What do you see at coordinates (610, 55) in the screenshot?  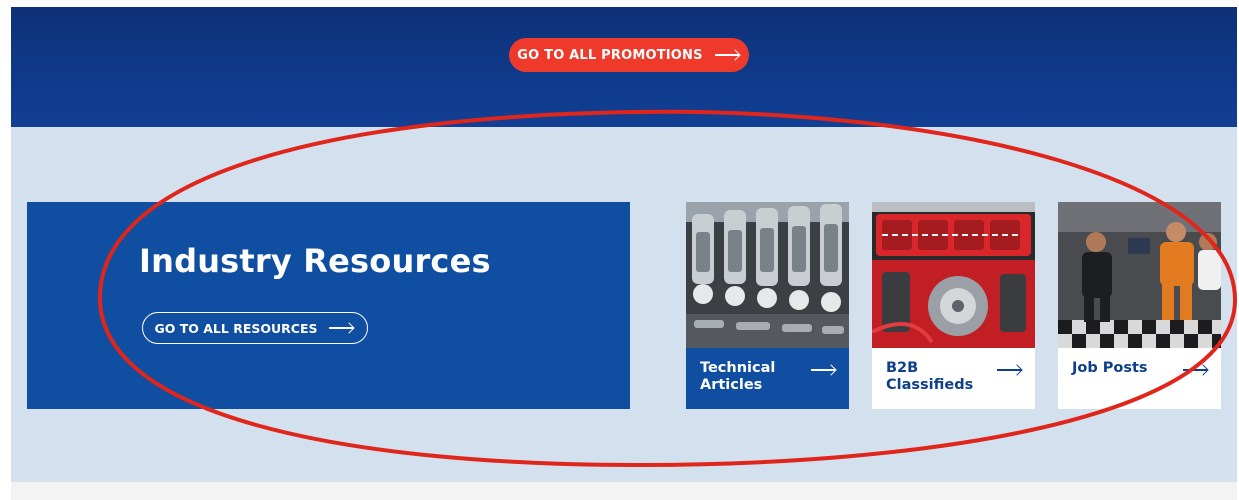 I see `promotions-button-label: GO TO ALL PROMOTIONS` at bounding box center [610, 55].